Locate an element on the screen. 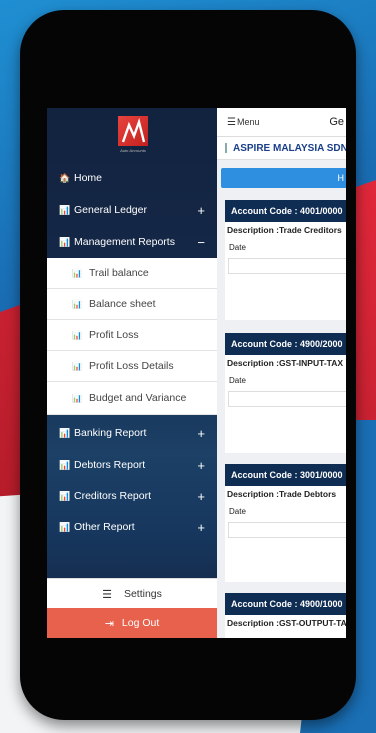  account-code: Account Code : 4900/2000 is located at coordinates (285, 344).